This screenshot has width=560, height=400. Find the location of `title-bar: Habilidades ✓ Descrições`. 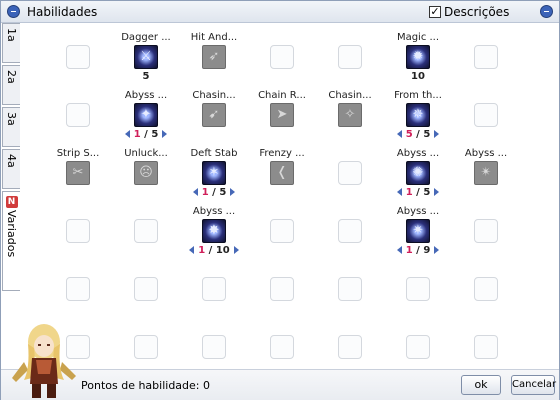

title-bar: Habilidades ✓ Descrições is located at coordinates (280, 12).